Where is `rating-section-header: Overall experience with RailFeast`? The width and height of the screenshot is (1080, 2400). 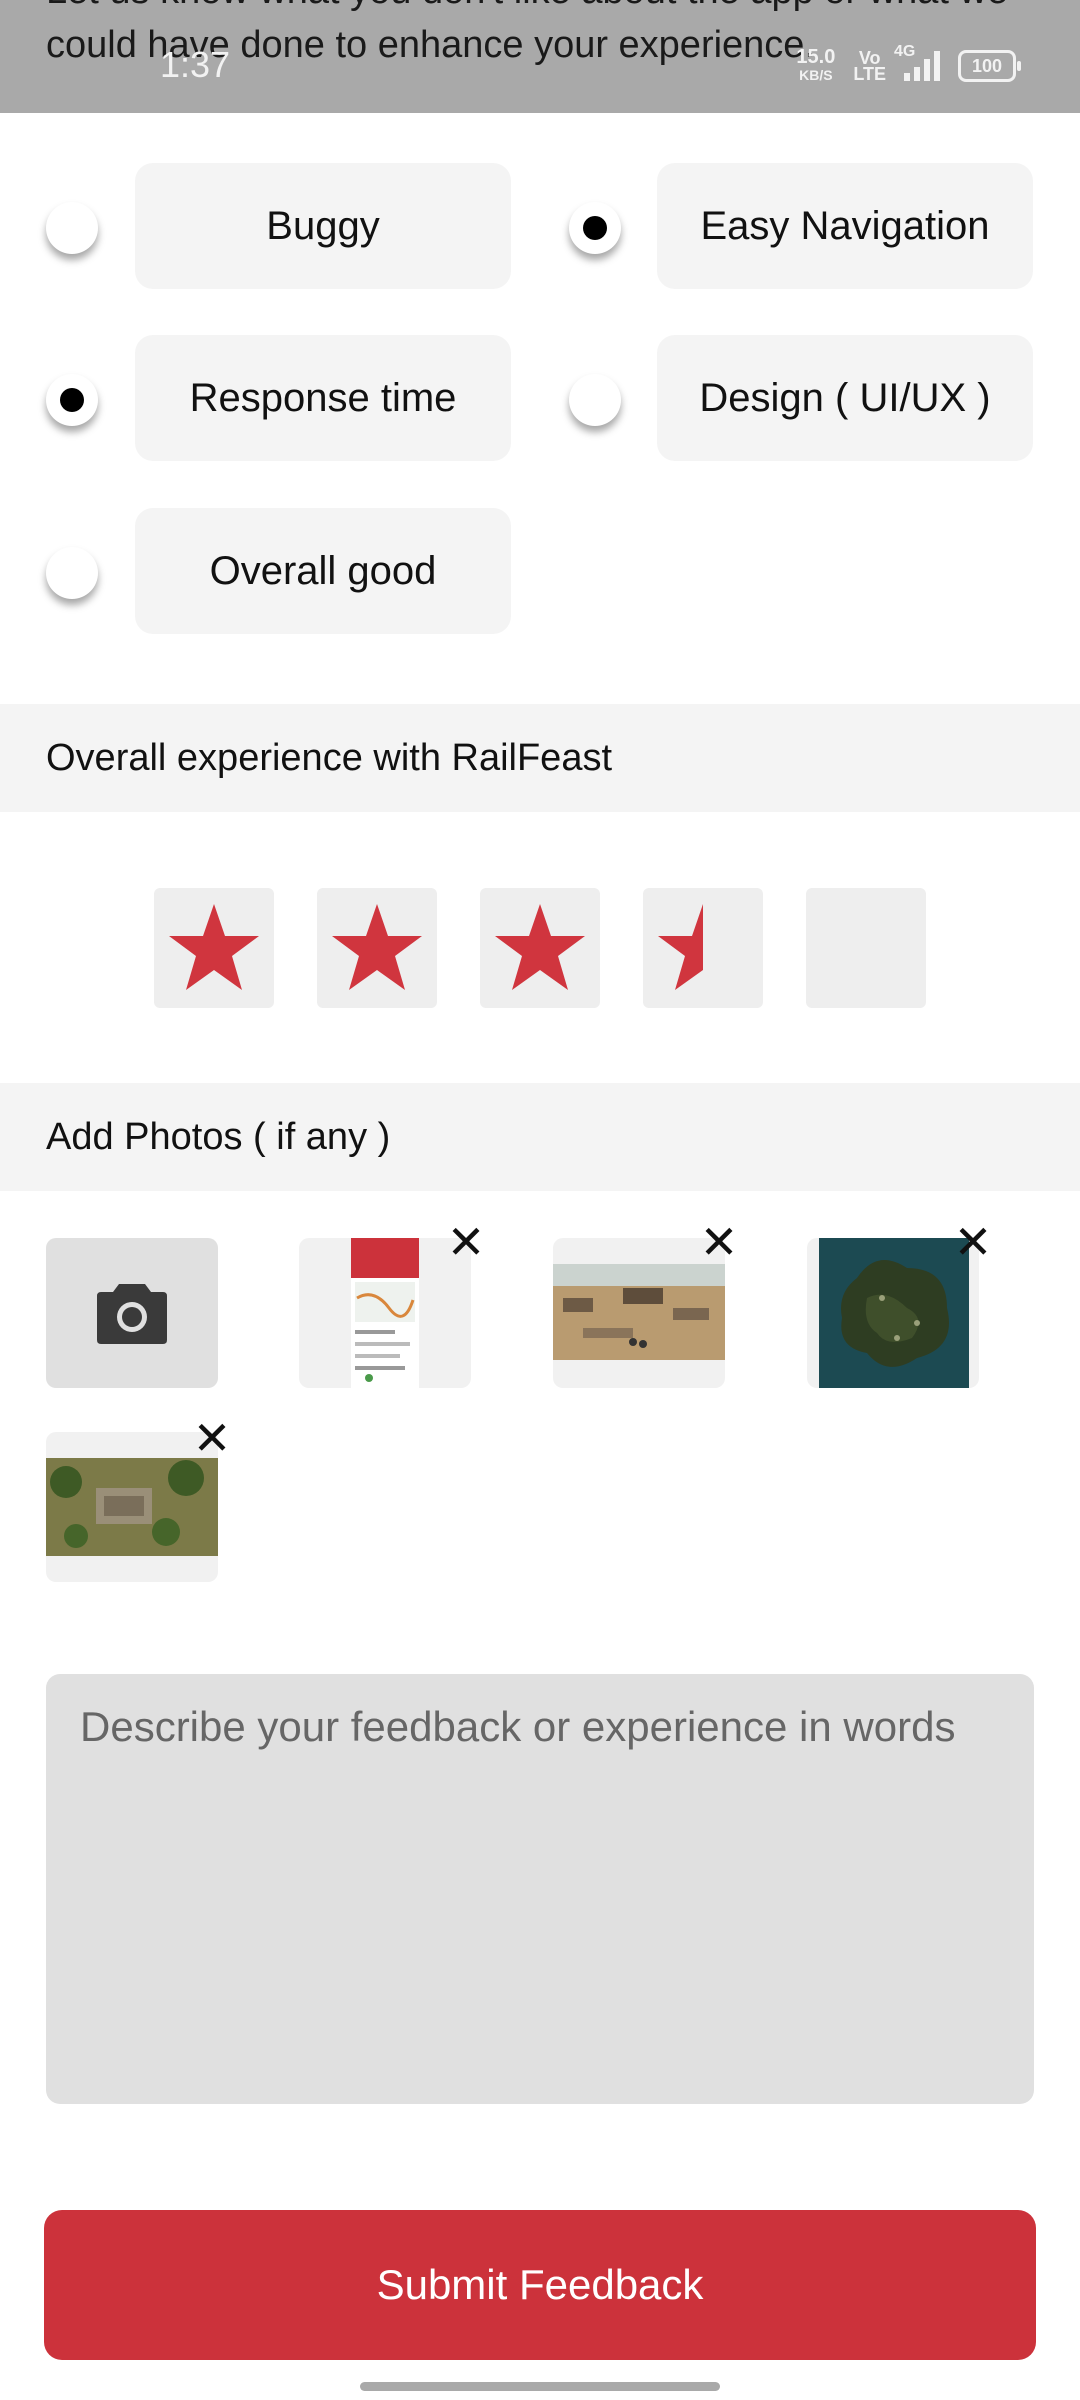 rating-section-header: Overall experience with RailFeast is located at coordinates (540, 758).